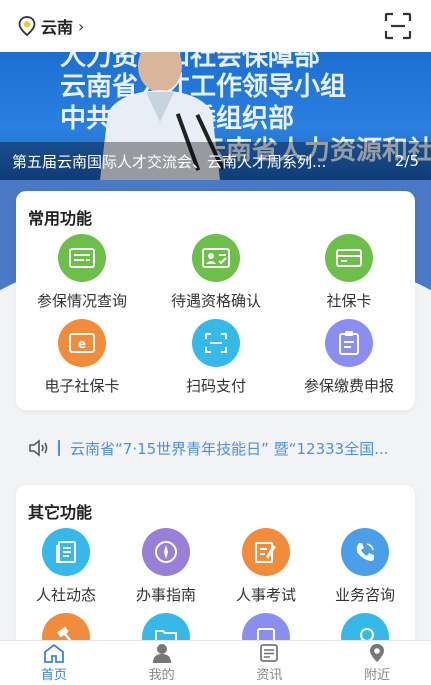 This screenshot has width=431, height=685. I want to click on banner-caption-bar: 第五届云南国际人才交流会、云南人才周系列... 2/5, so click(215, 161).